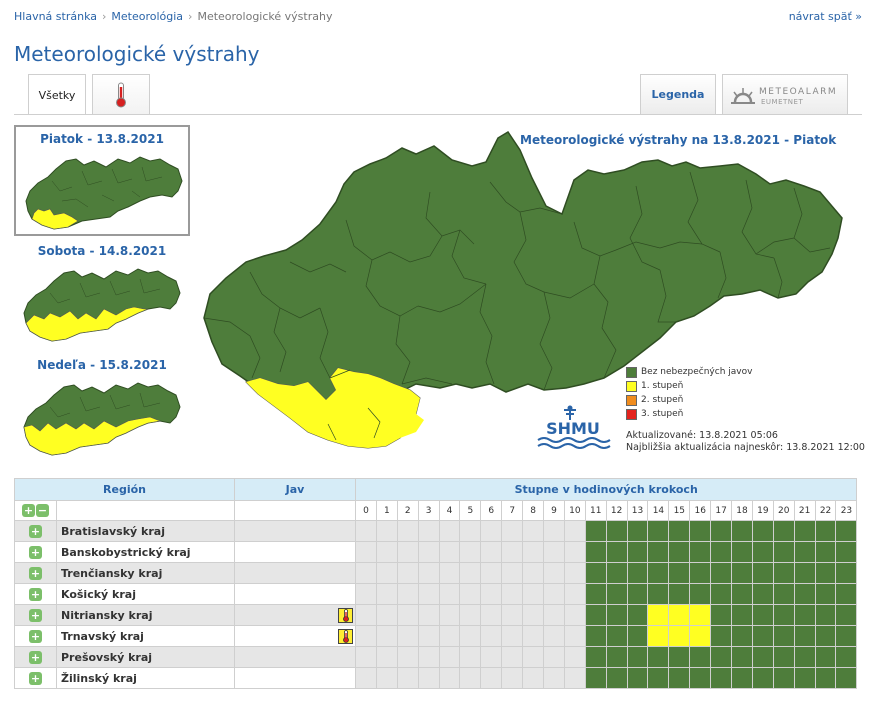  I want to click on day-map-friday: Piatok - 13.8.2021, so click(102, 180).